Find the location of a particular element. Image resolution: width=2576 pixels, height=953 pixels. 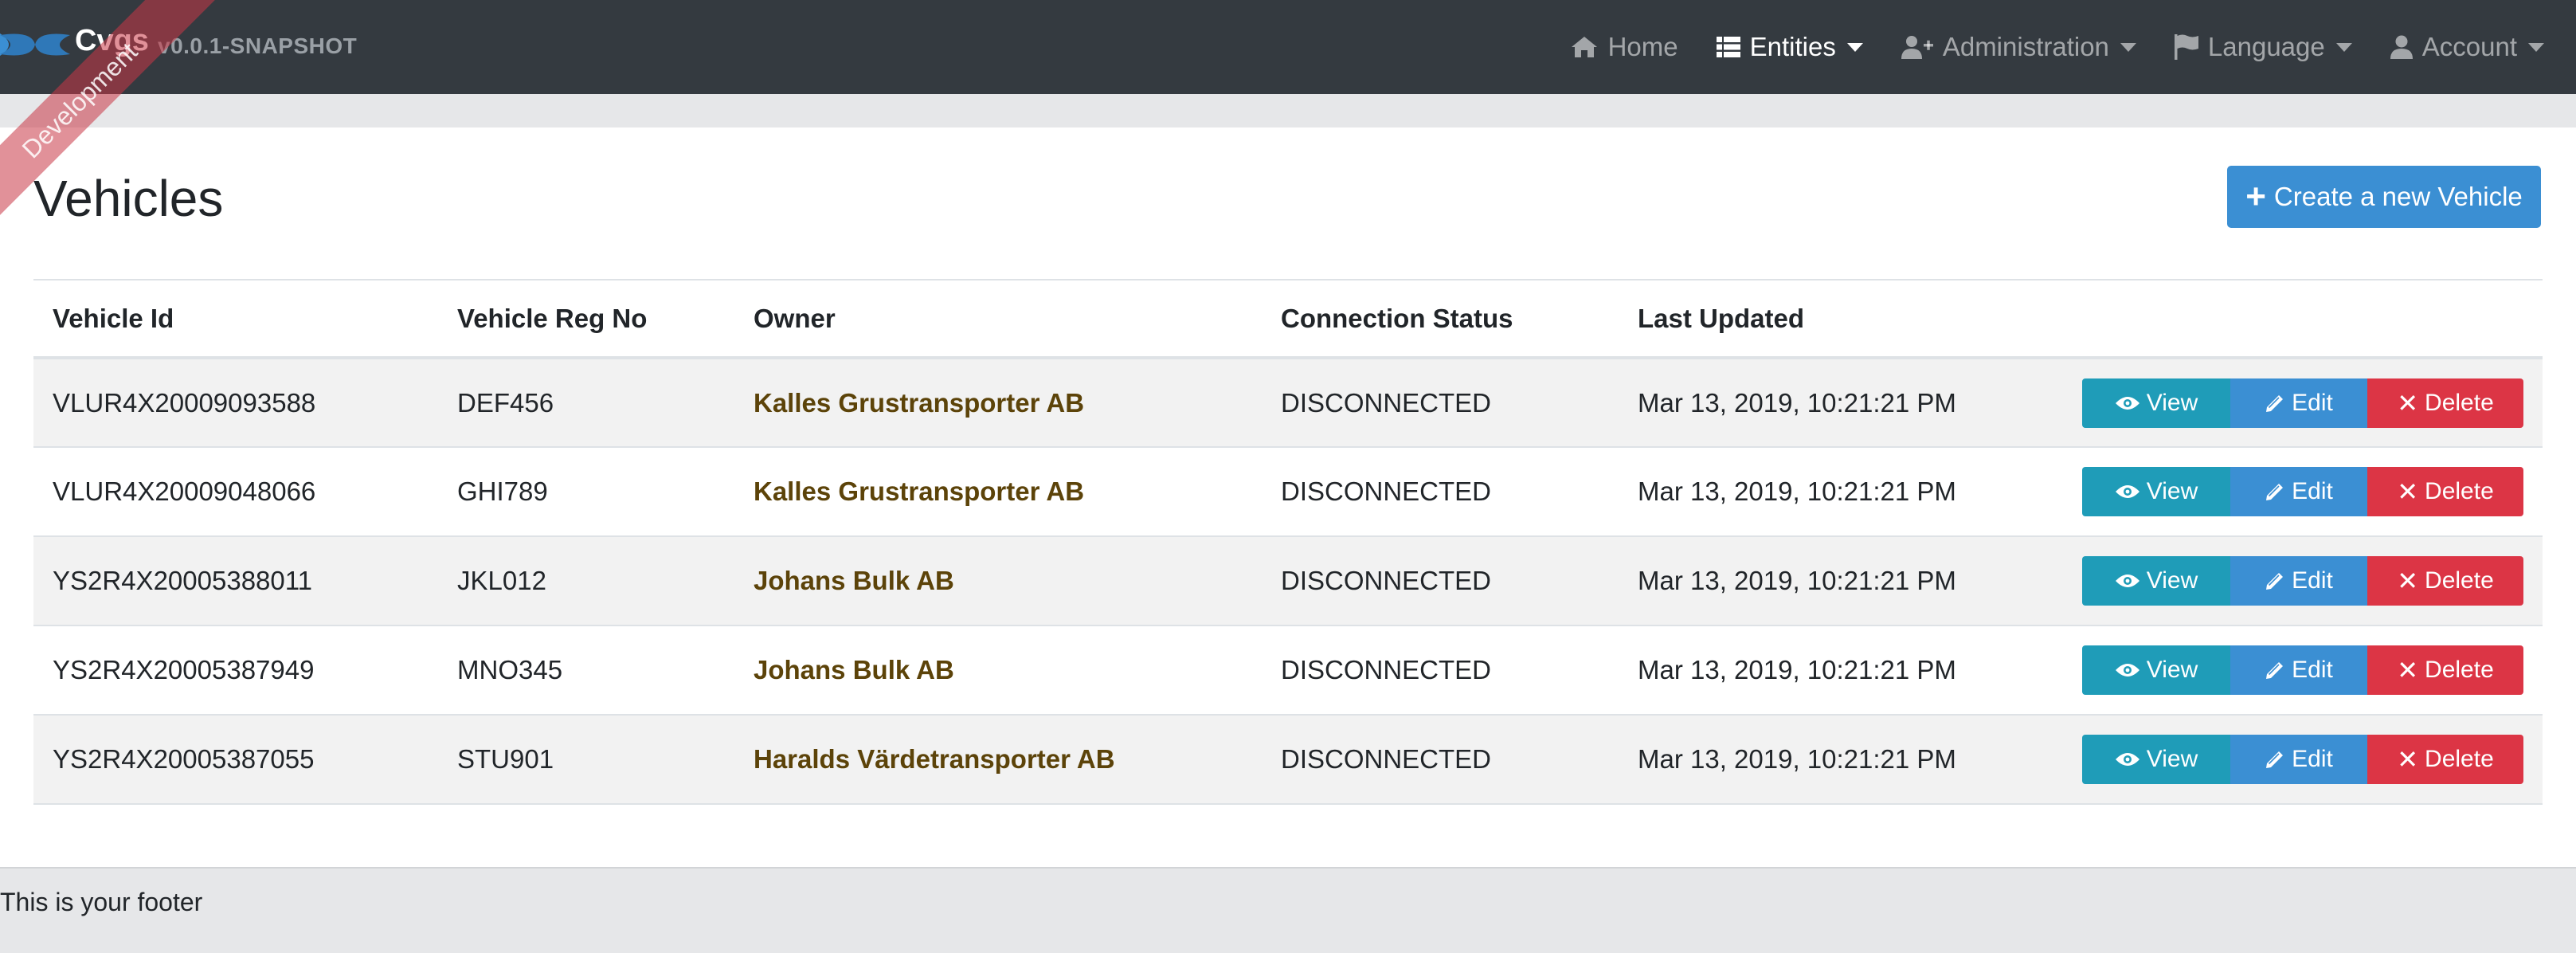

flag-icon is located at coordinates (2186, 47).